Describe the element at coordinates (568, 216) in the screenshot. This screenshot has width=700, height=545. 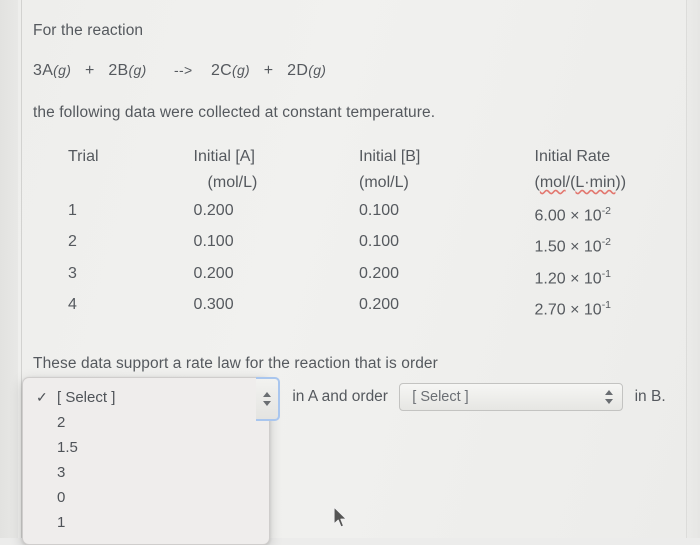
I see `rate-mantissa: 6.00 × 10` at that location.